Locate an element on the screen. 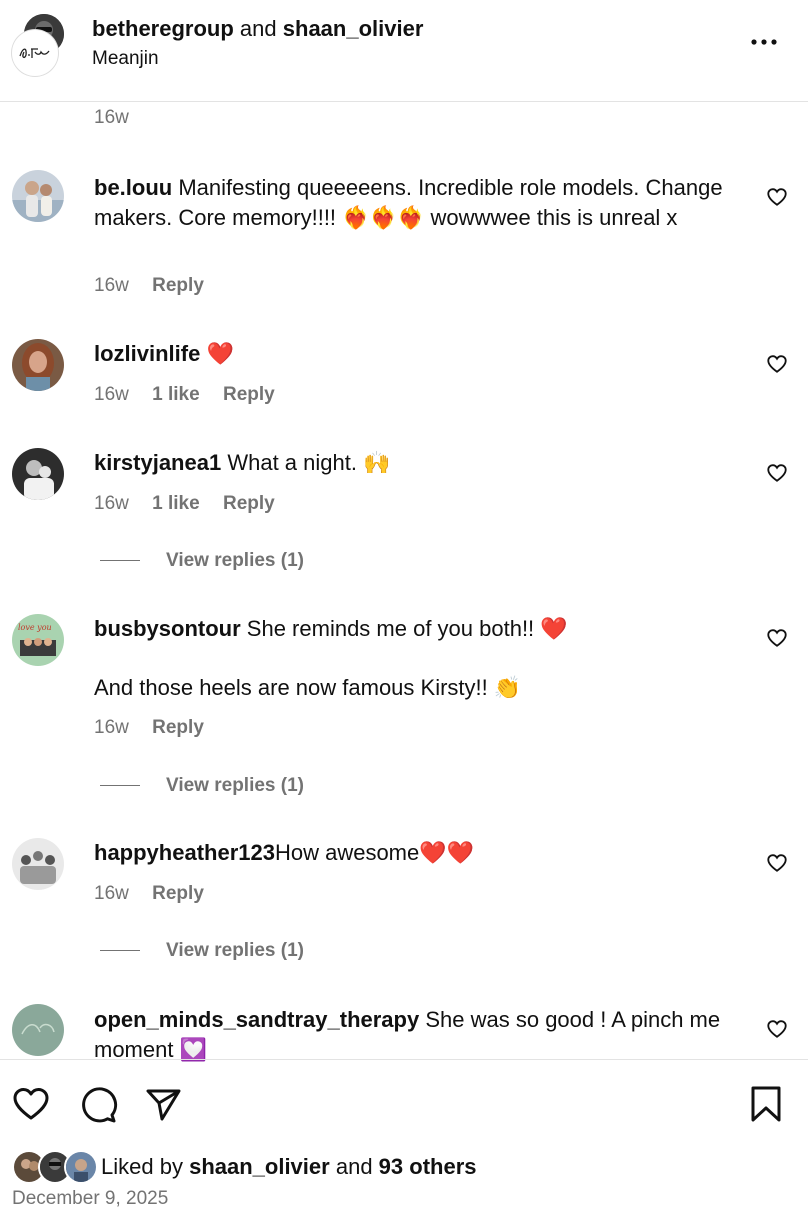 This screenshot has height=1213, width=808. authors-joiner: and is located at coordinates (258, 28).